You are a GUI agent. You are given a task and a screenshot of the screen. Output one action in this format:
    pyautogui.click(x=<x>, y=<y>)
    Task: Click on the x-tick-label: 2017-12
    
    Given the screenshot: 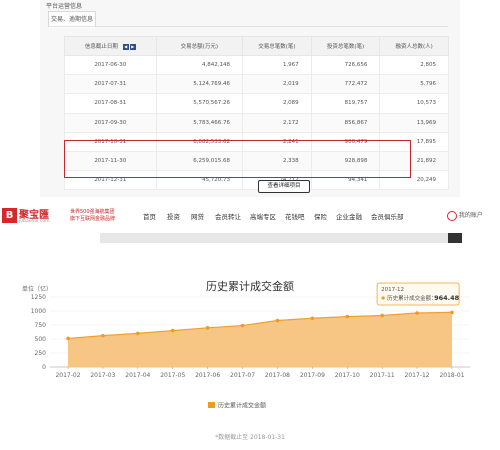 What is the action you would take?
    pyautogui.click(x=417, y=375)
    